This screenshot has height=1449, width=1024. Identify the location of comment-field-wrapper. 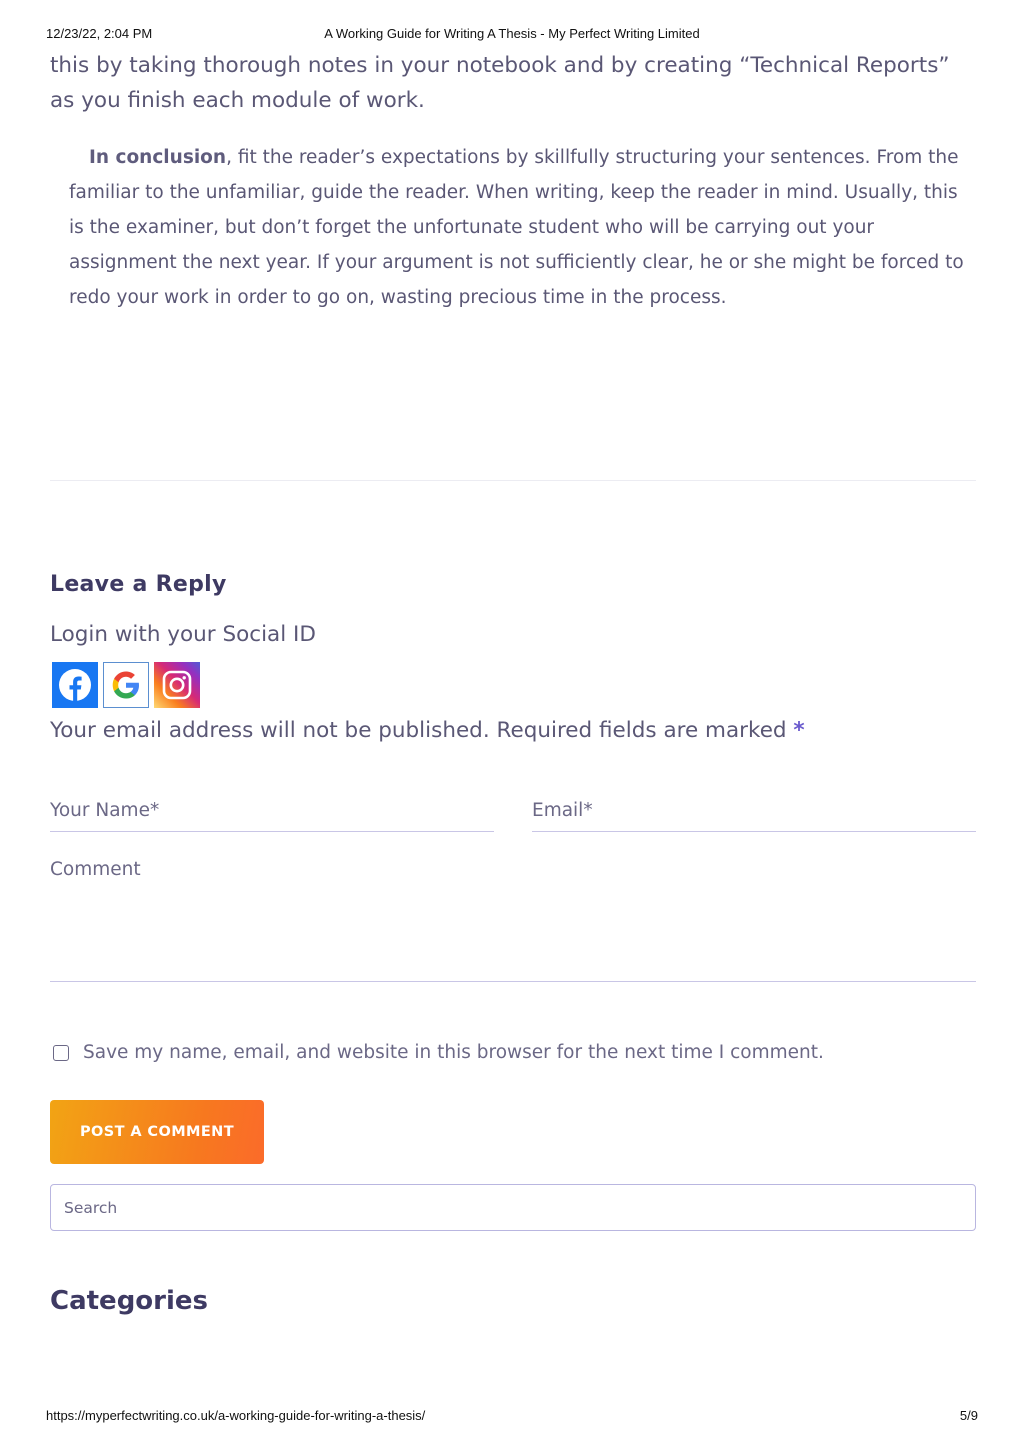
(513, 917).